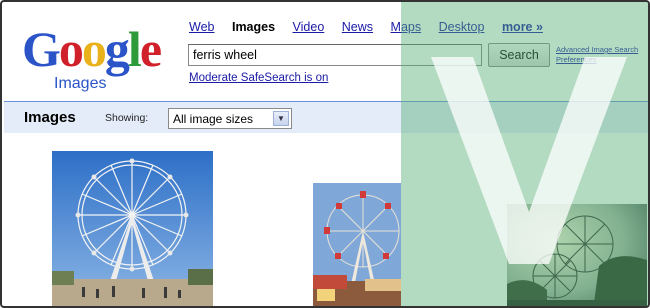 This screenshot has width=650, height=308. What do you see at coordinates (309, 27) in the screenshot?
I see `nav-video: Video` at bounding box center [309, 27].